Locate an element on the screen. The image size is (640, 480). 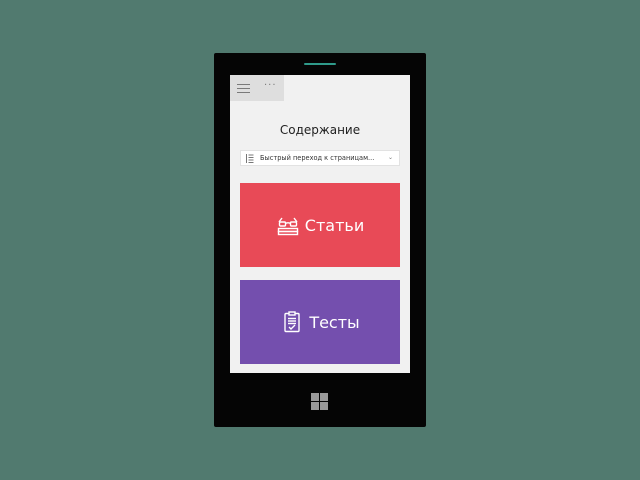
reading-glasses-books-icon is located at coordinates (287, 226).